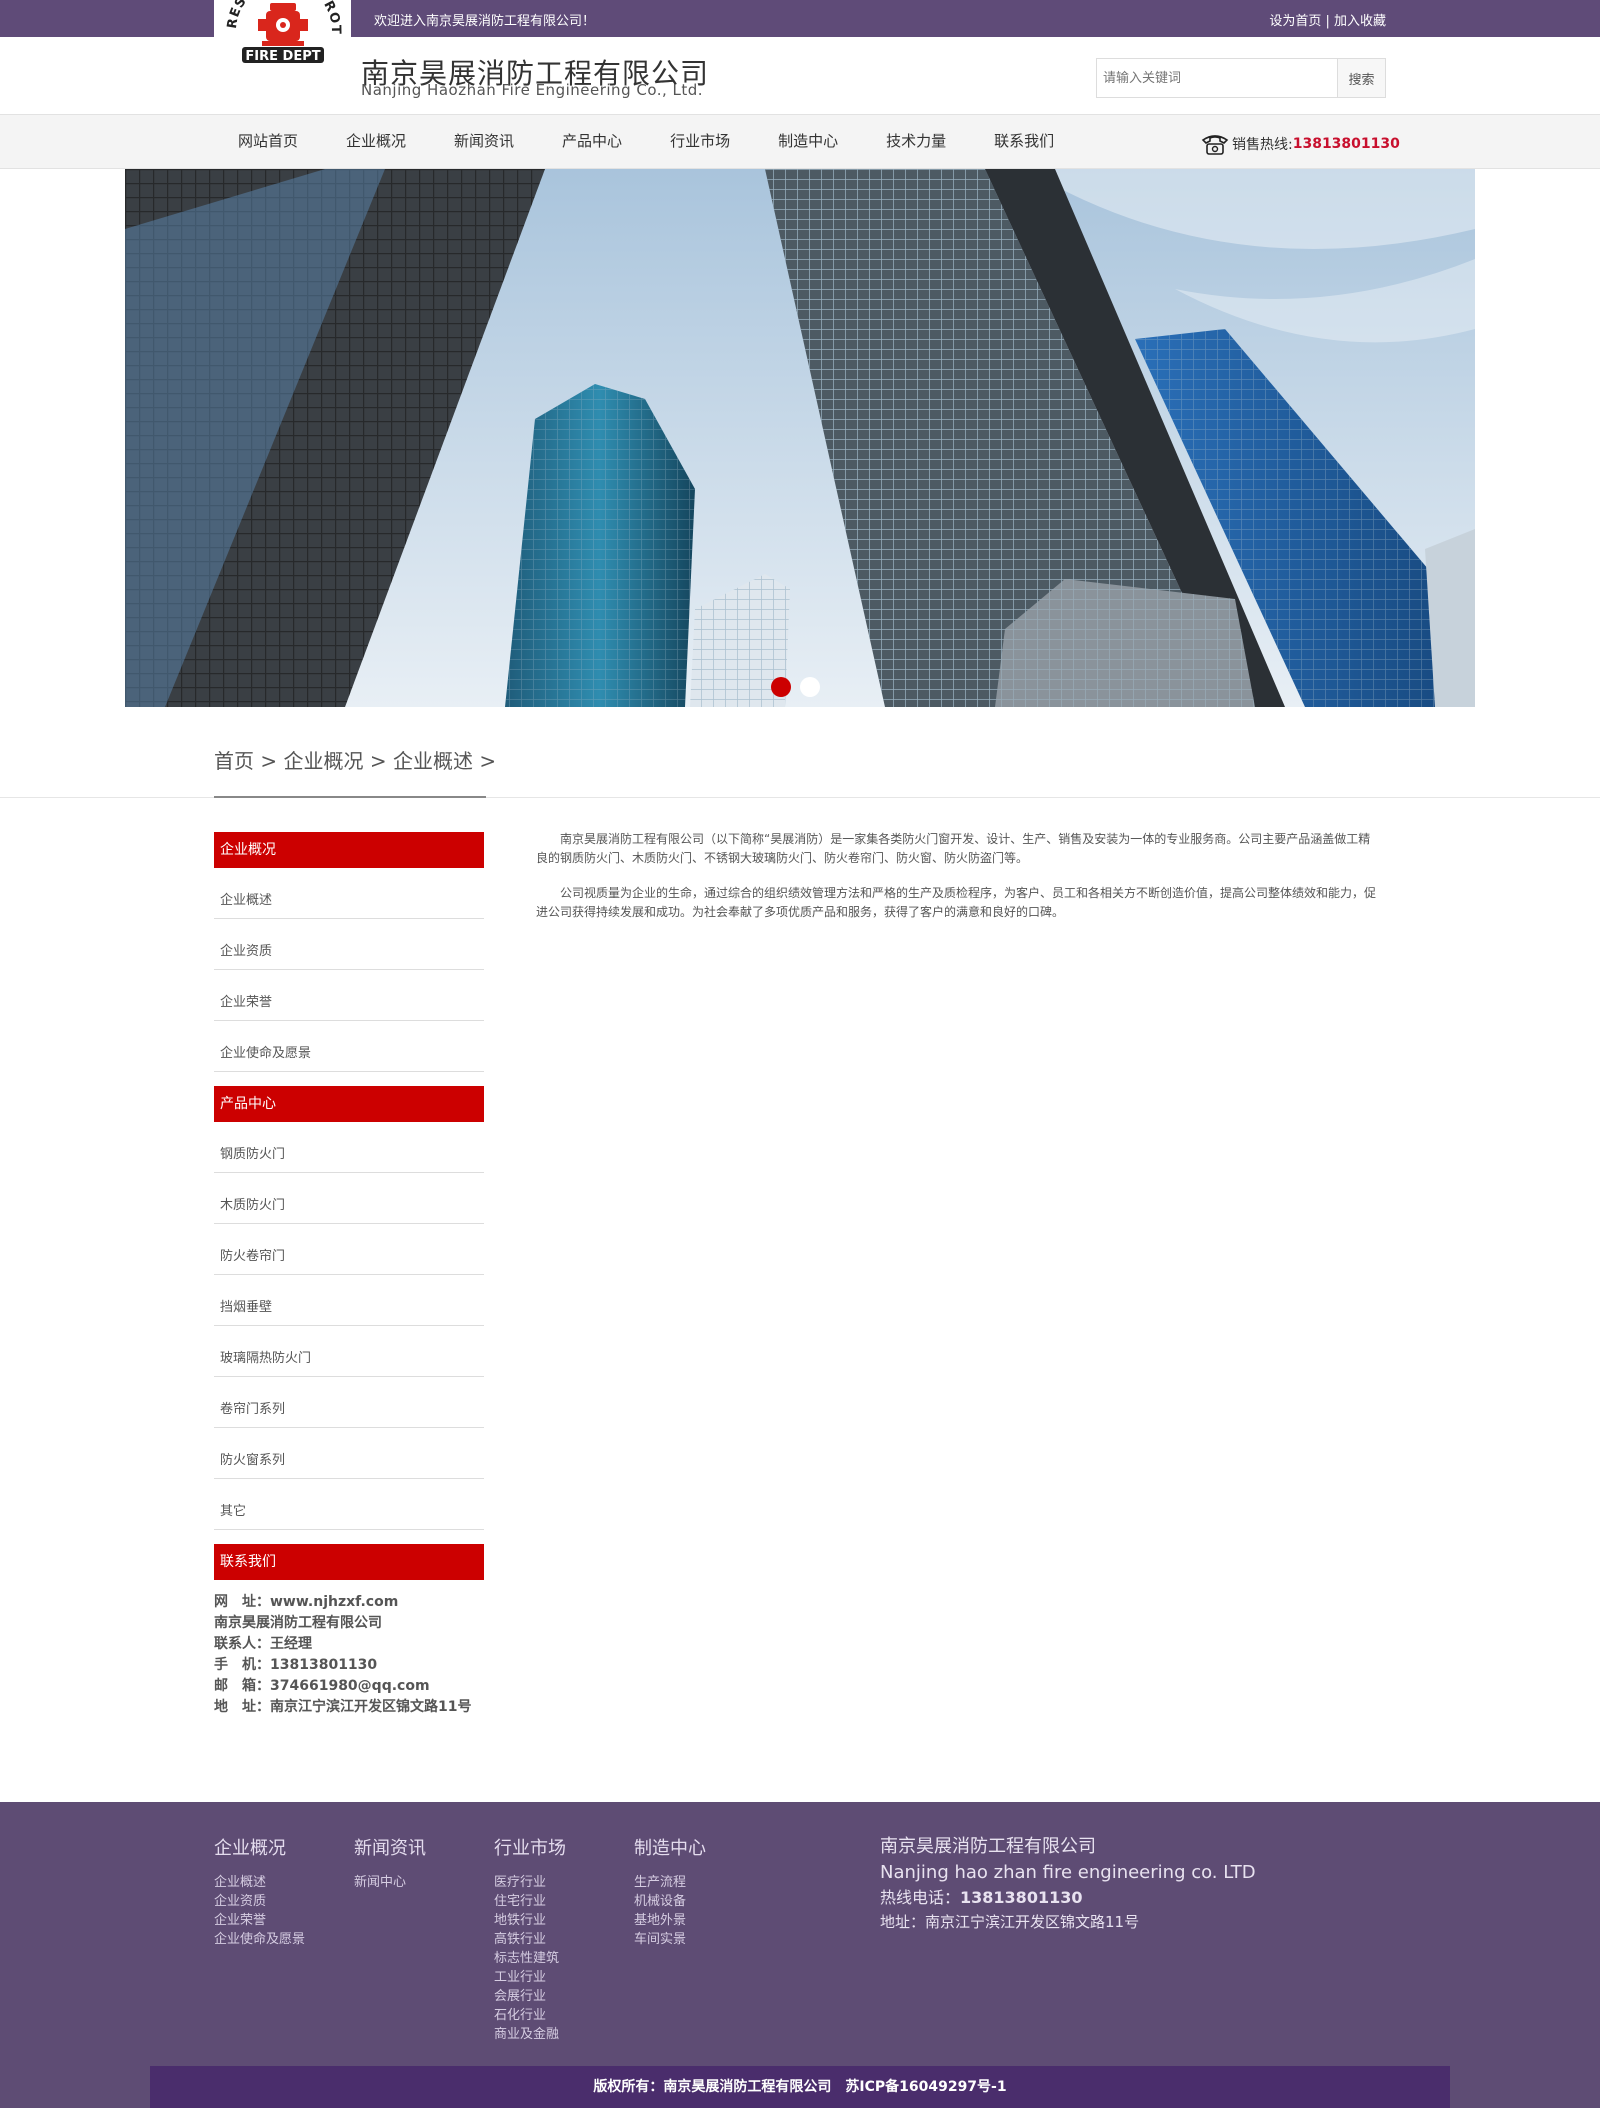 The image size is (1600, 2108). Describe the element at coordinates (1021, 1897) in the screenshot. I see `footer-phone-number: 13813801130` at that location.